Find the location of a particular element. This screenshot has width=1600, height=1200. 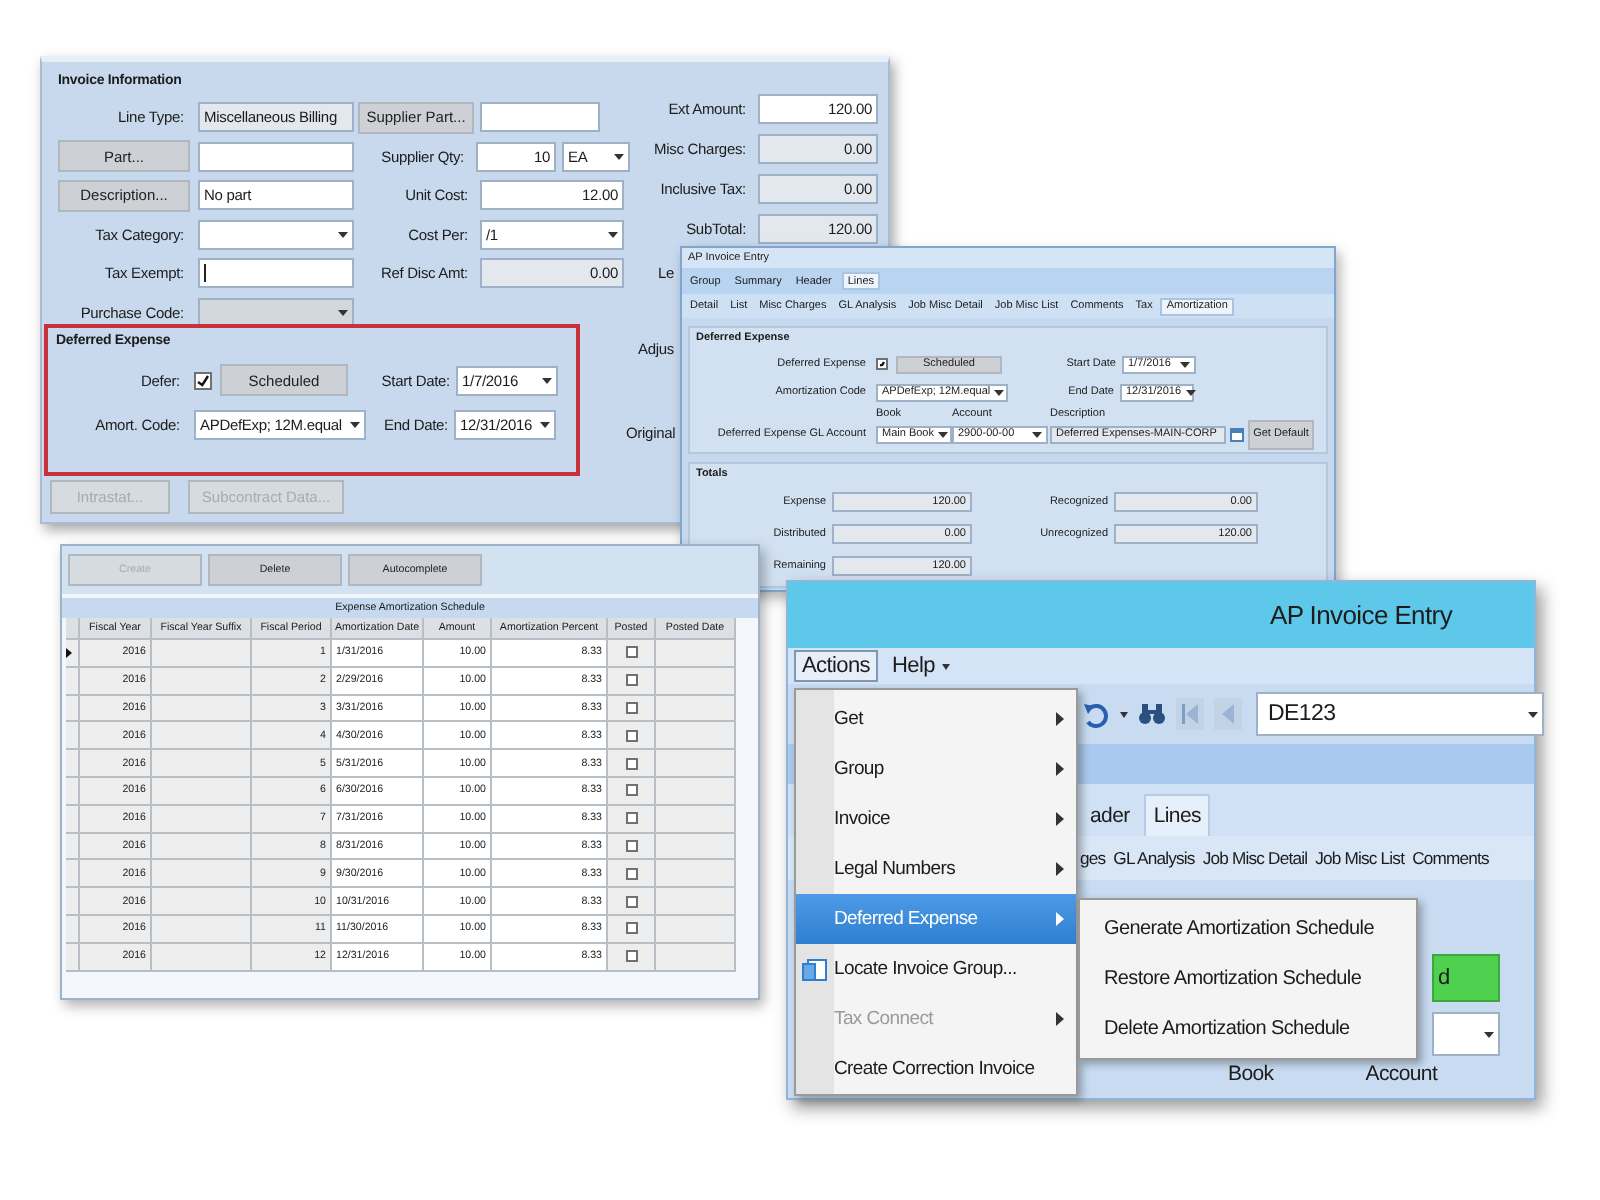

tab: ader is located at coordinates (1110, 816).